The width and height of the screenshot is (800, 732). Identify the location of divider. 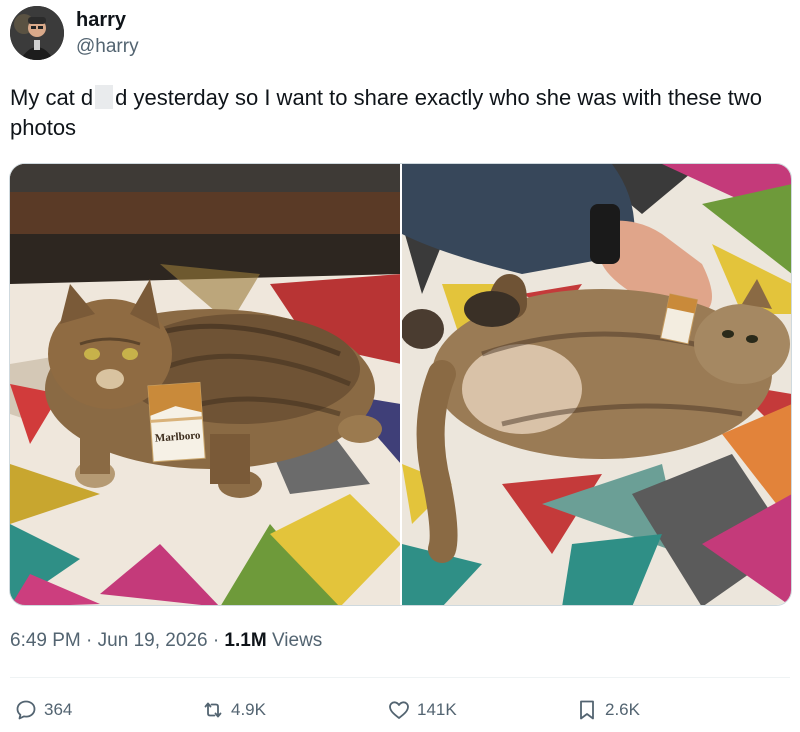
(400, 677).